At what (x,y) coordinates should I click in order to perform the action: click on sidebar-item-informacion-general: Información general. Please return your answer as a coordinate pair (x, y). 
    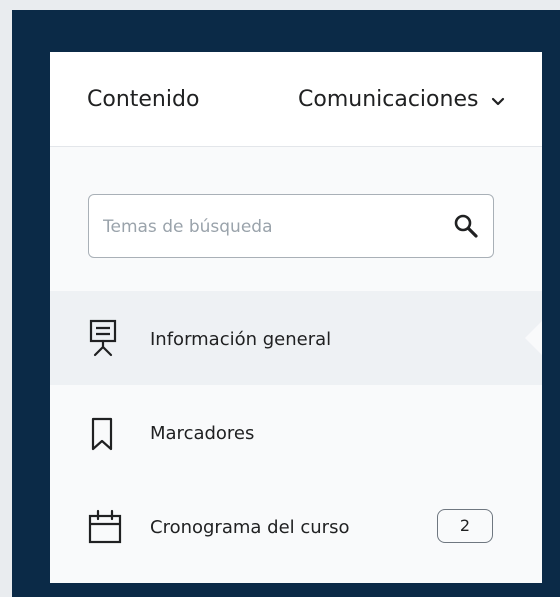
    Looking at the image, I should click on (296, 338).